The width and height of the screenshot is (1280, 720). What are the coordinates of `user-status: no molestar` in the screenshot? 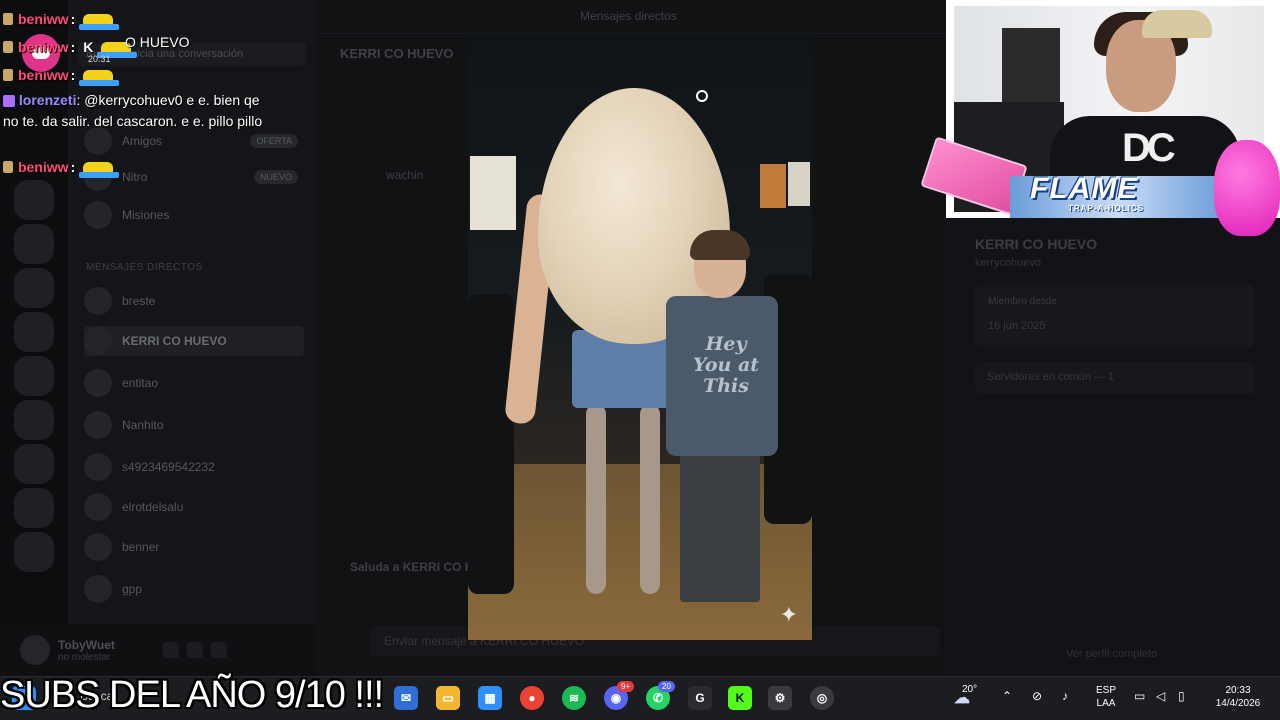 It's located at (84, 657).